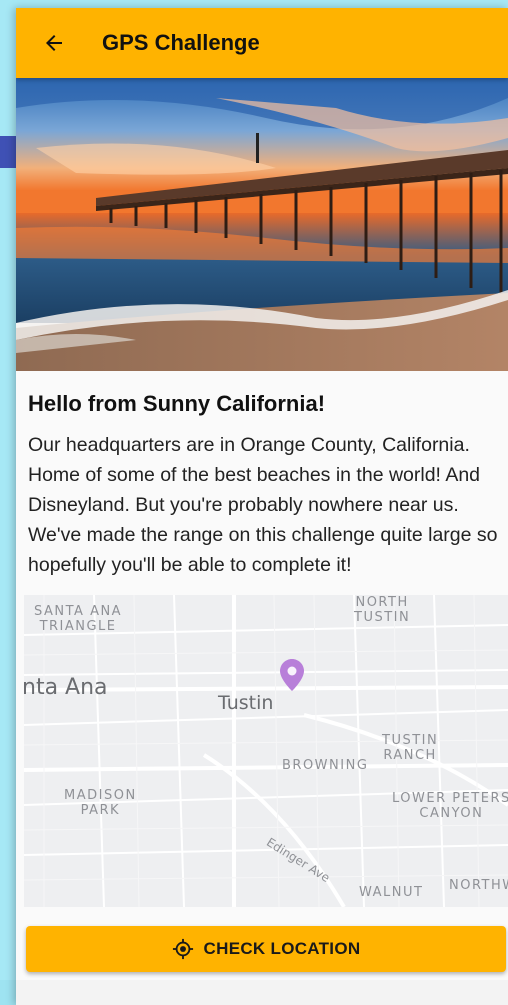 Image resolution: width=508 pixels, height=1005 pixels. What do you see at coordinates (382, 610) in the screenshot?
I see `map-label-north-tustin: NORTH TUSTIN` at bounding box center [382, 610].